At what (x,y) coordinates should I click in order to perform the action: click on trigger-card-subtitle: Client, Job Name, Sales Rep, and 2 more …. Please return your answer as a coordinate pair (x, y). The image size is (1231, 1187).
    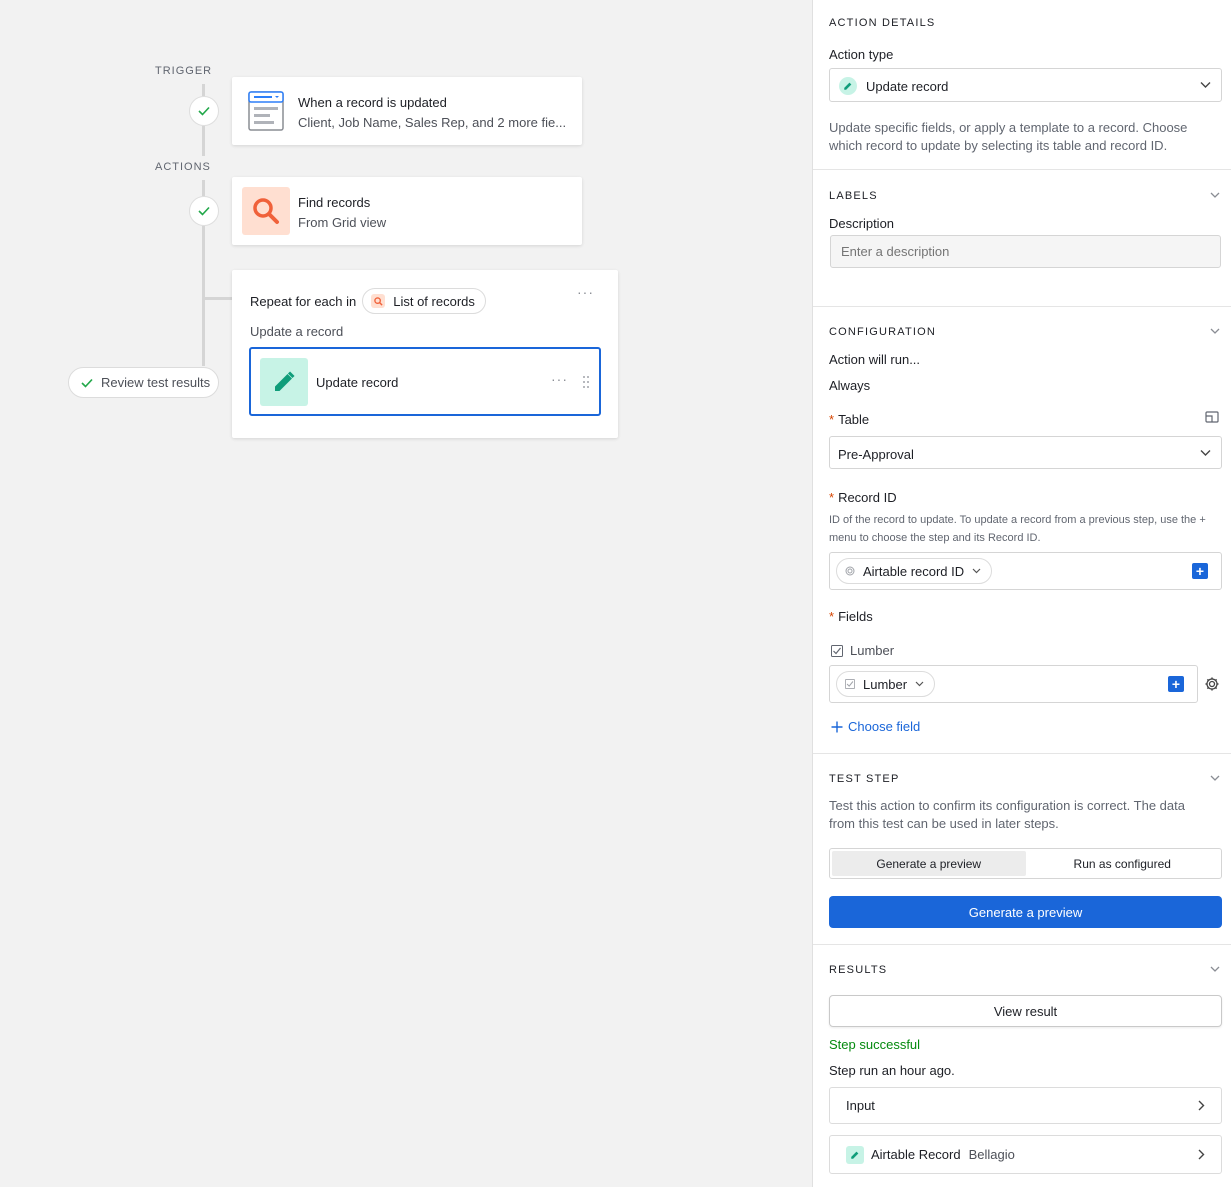
    Looking at the image, I should click on (432, 122).